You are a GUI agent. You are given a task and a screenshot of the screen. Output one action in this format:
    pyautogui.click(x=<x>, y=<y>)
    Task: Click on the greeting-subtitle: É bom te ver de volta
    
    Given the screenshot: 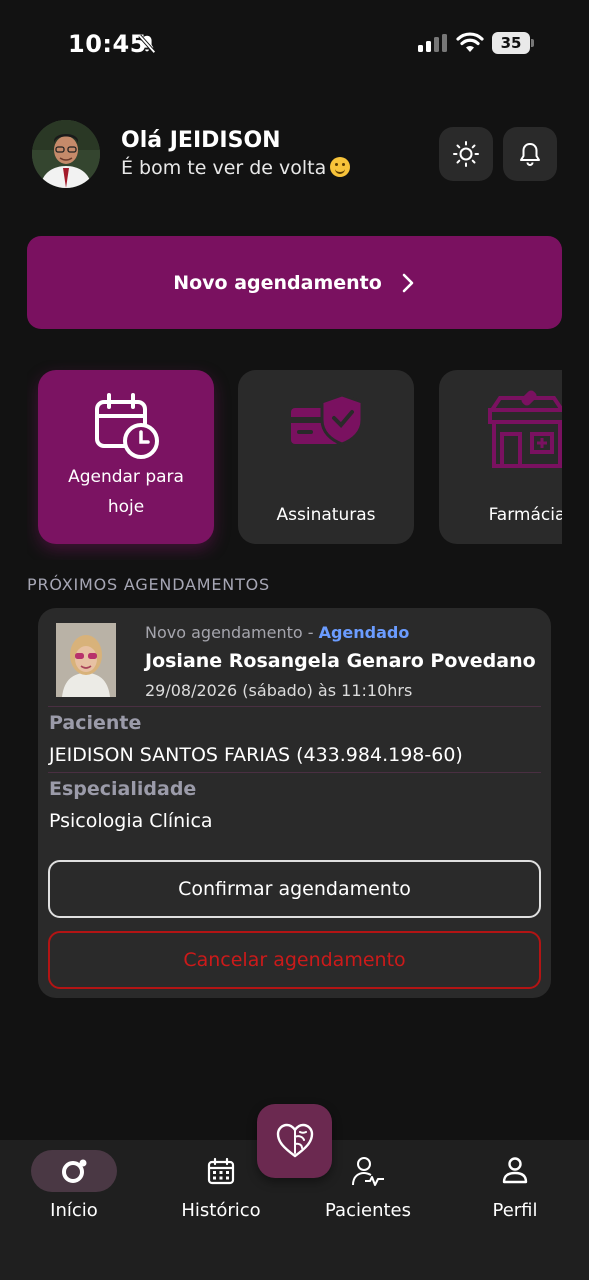 What is the action you would take?
    pyautogui.click(x=236, y=168)
    